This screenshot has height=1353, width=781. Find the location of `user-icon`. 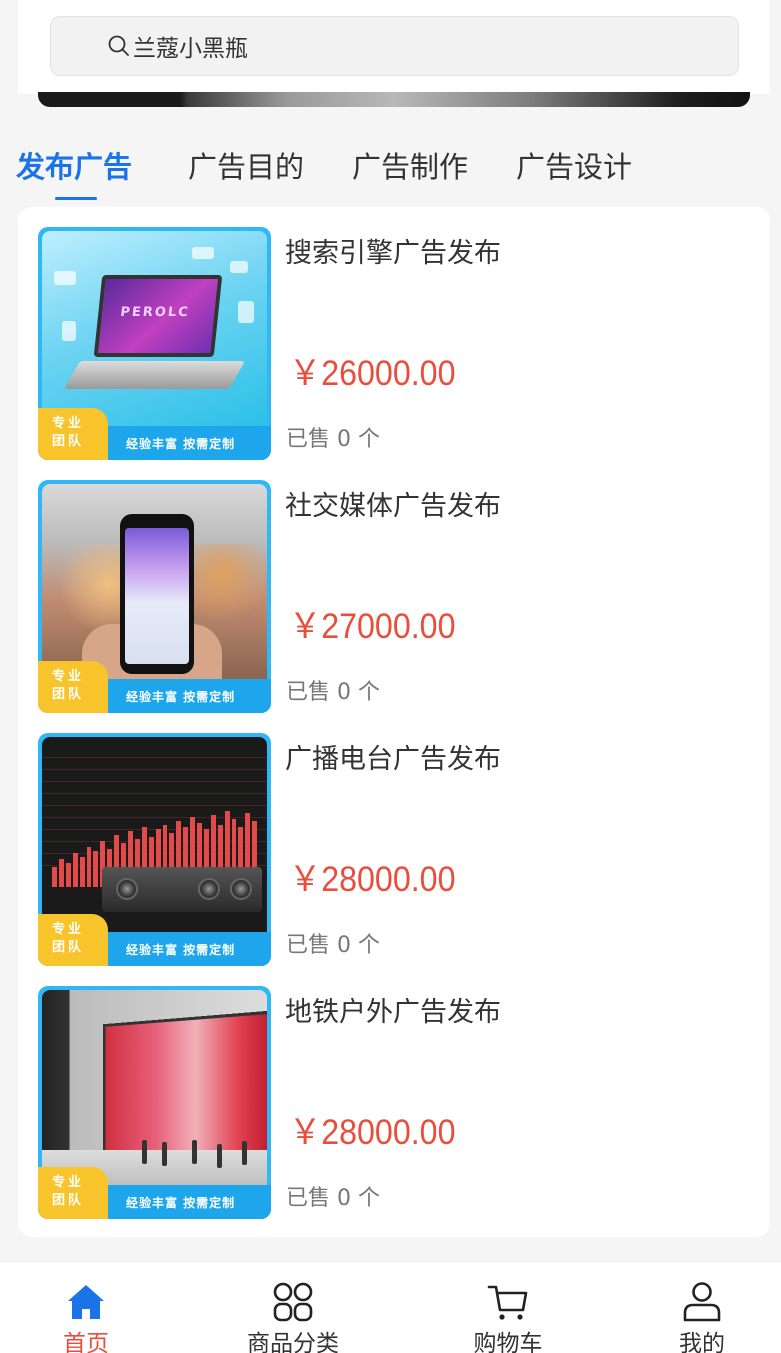

user-icon is located at coordinates (702, 1302).